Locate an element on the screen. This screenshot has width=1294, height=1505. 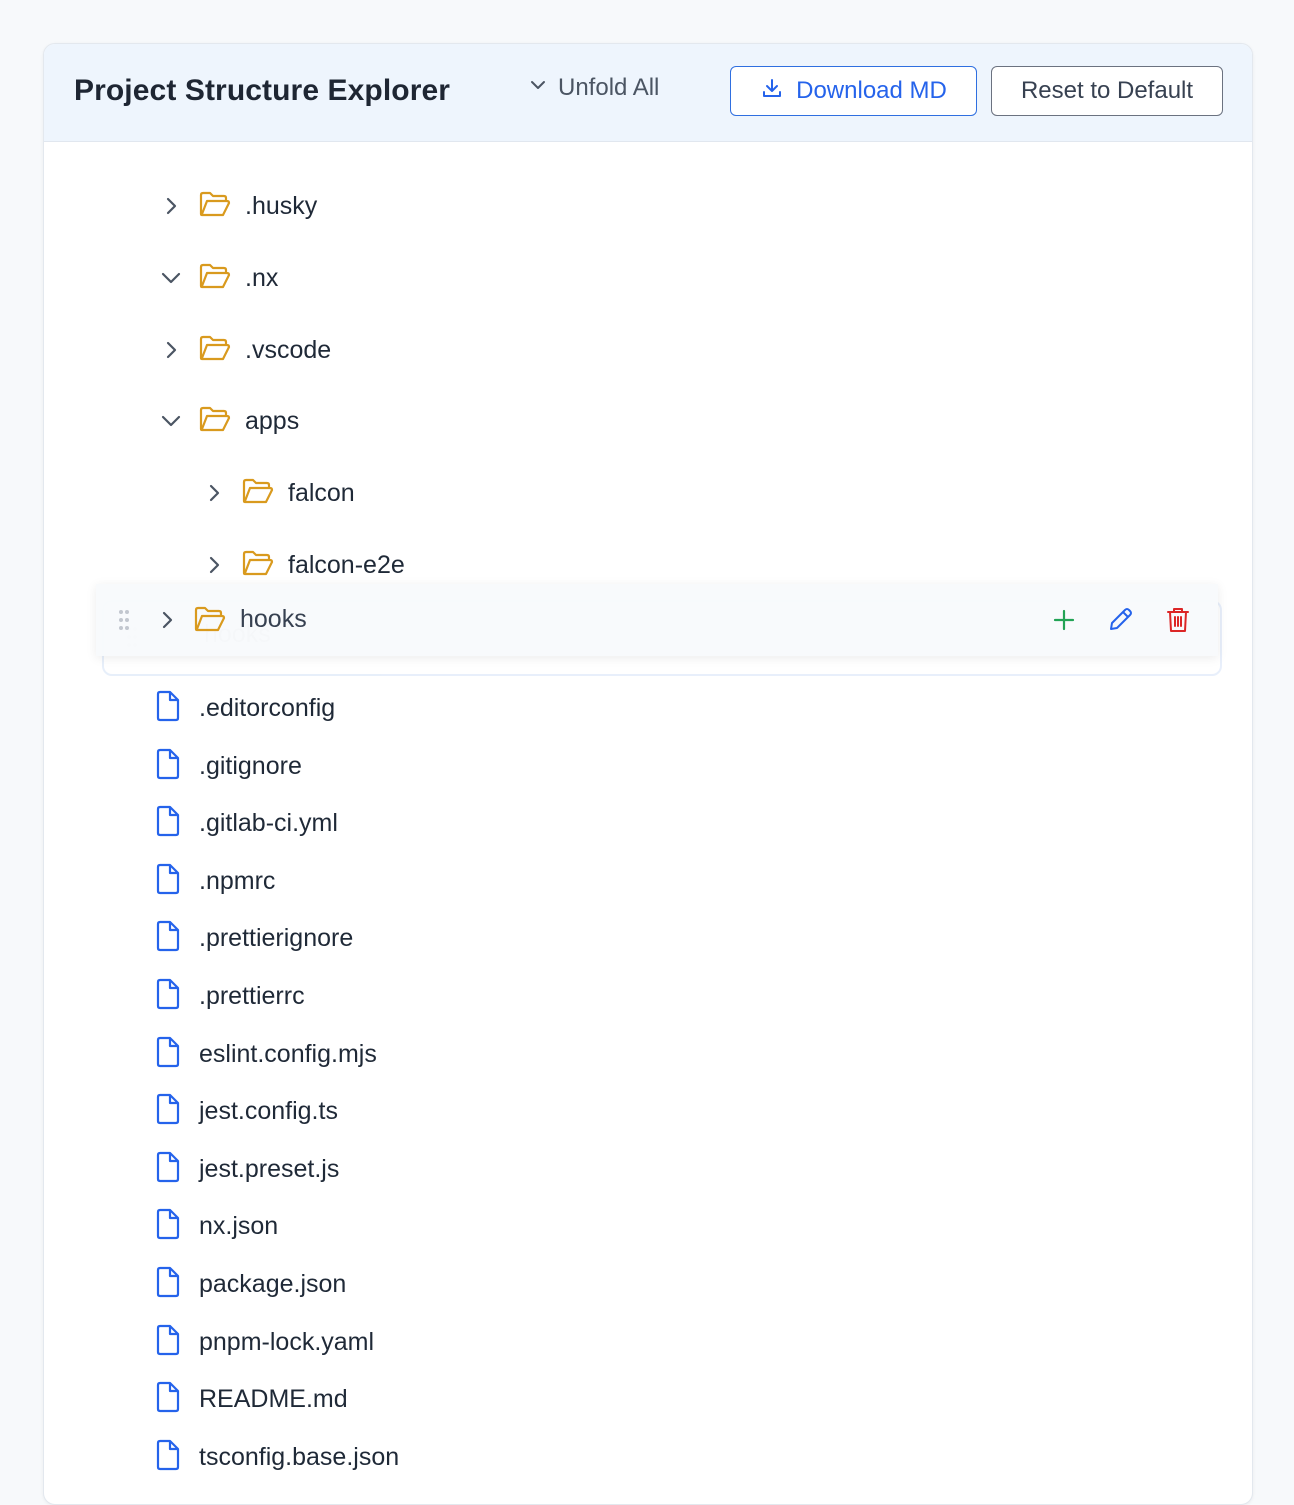
file-name: pnpm-lock.yaml is located at coordinates (287, 1341).